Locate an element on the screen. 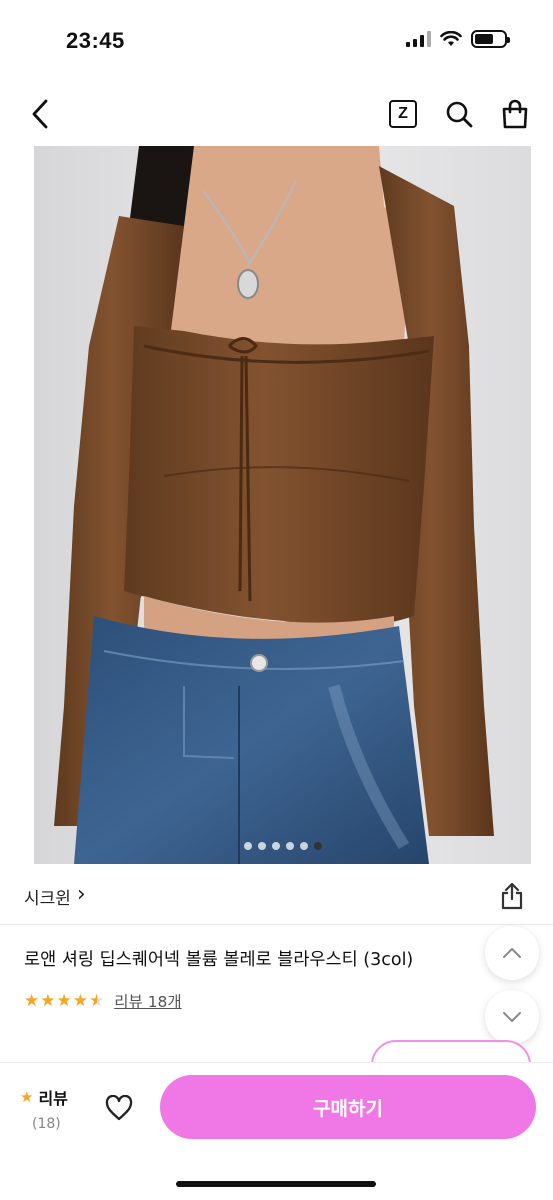  bottom-review-button: ★ 리뷰 (18) is located at coordinates (44, 1108).